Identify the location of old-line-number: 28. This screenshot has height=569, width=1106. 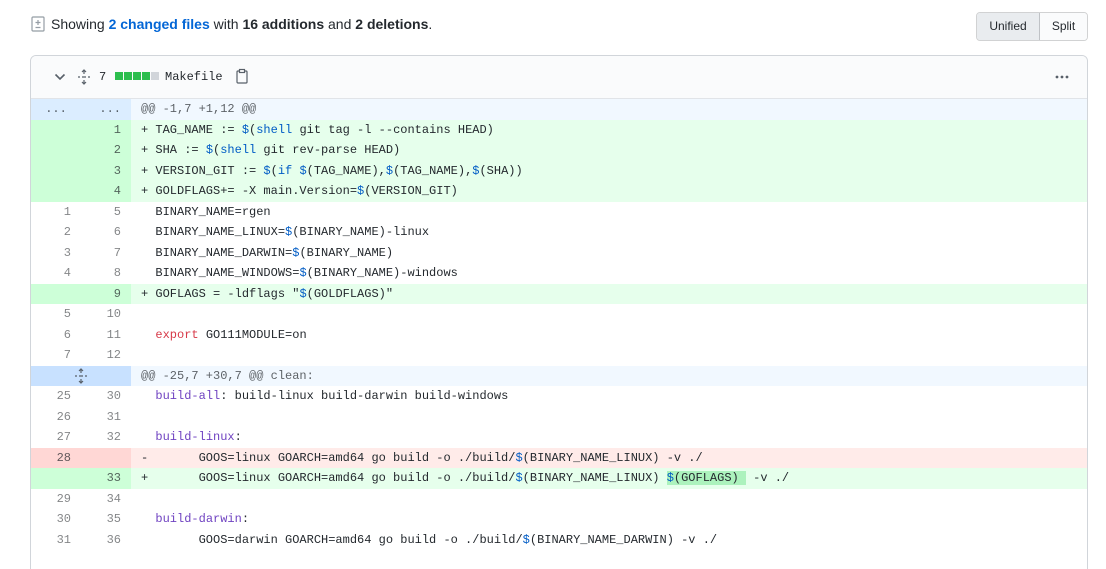
(56, 457).